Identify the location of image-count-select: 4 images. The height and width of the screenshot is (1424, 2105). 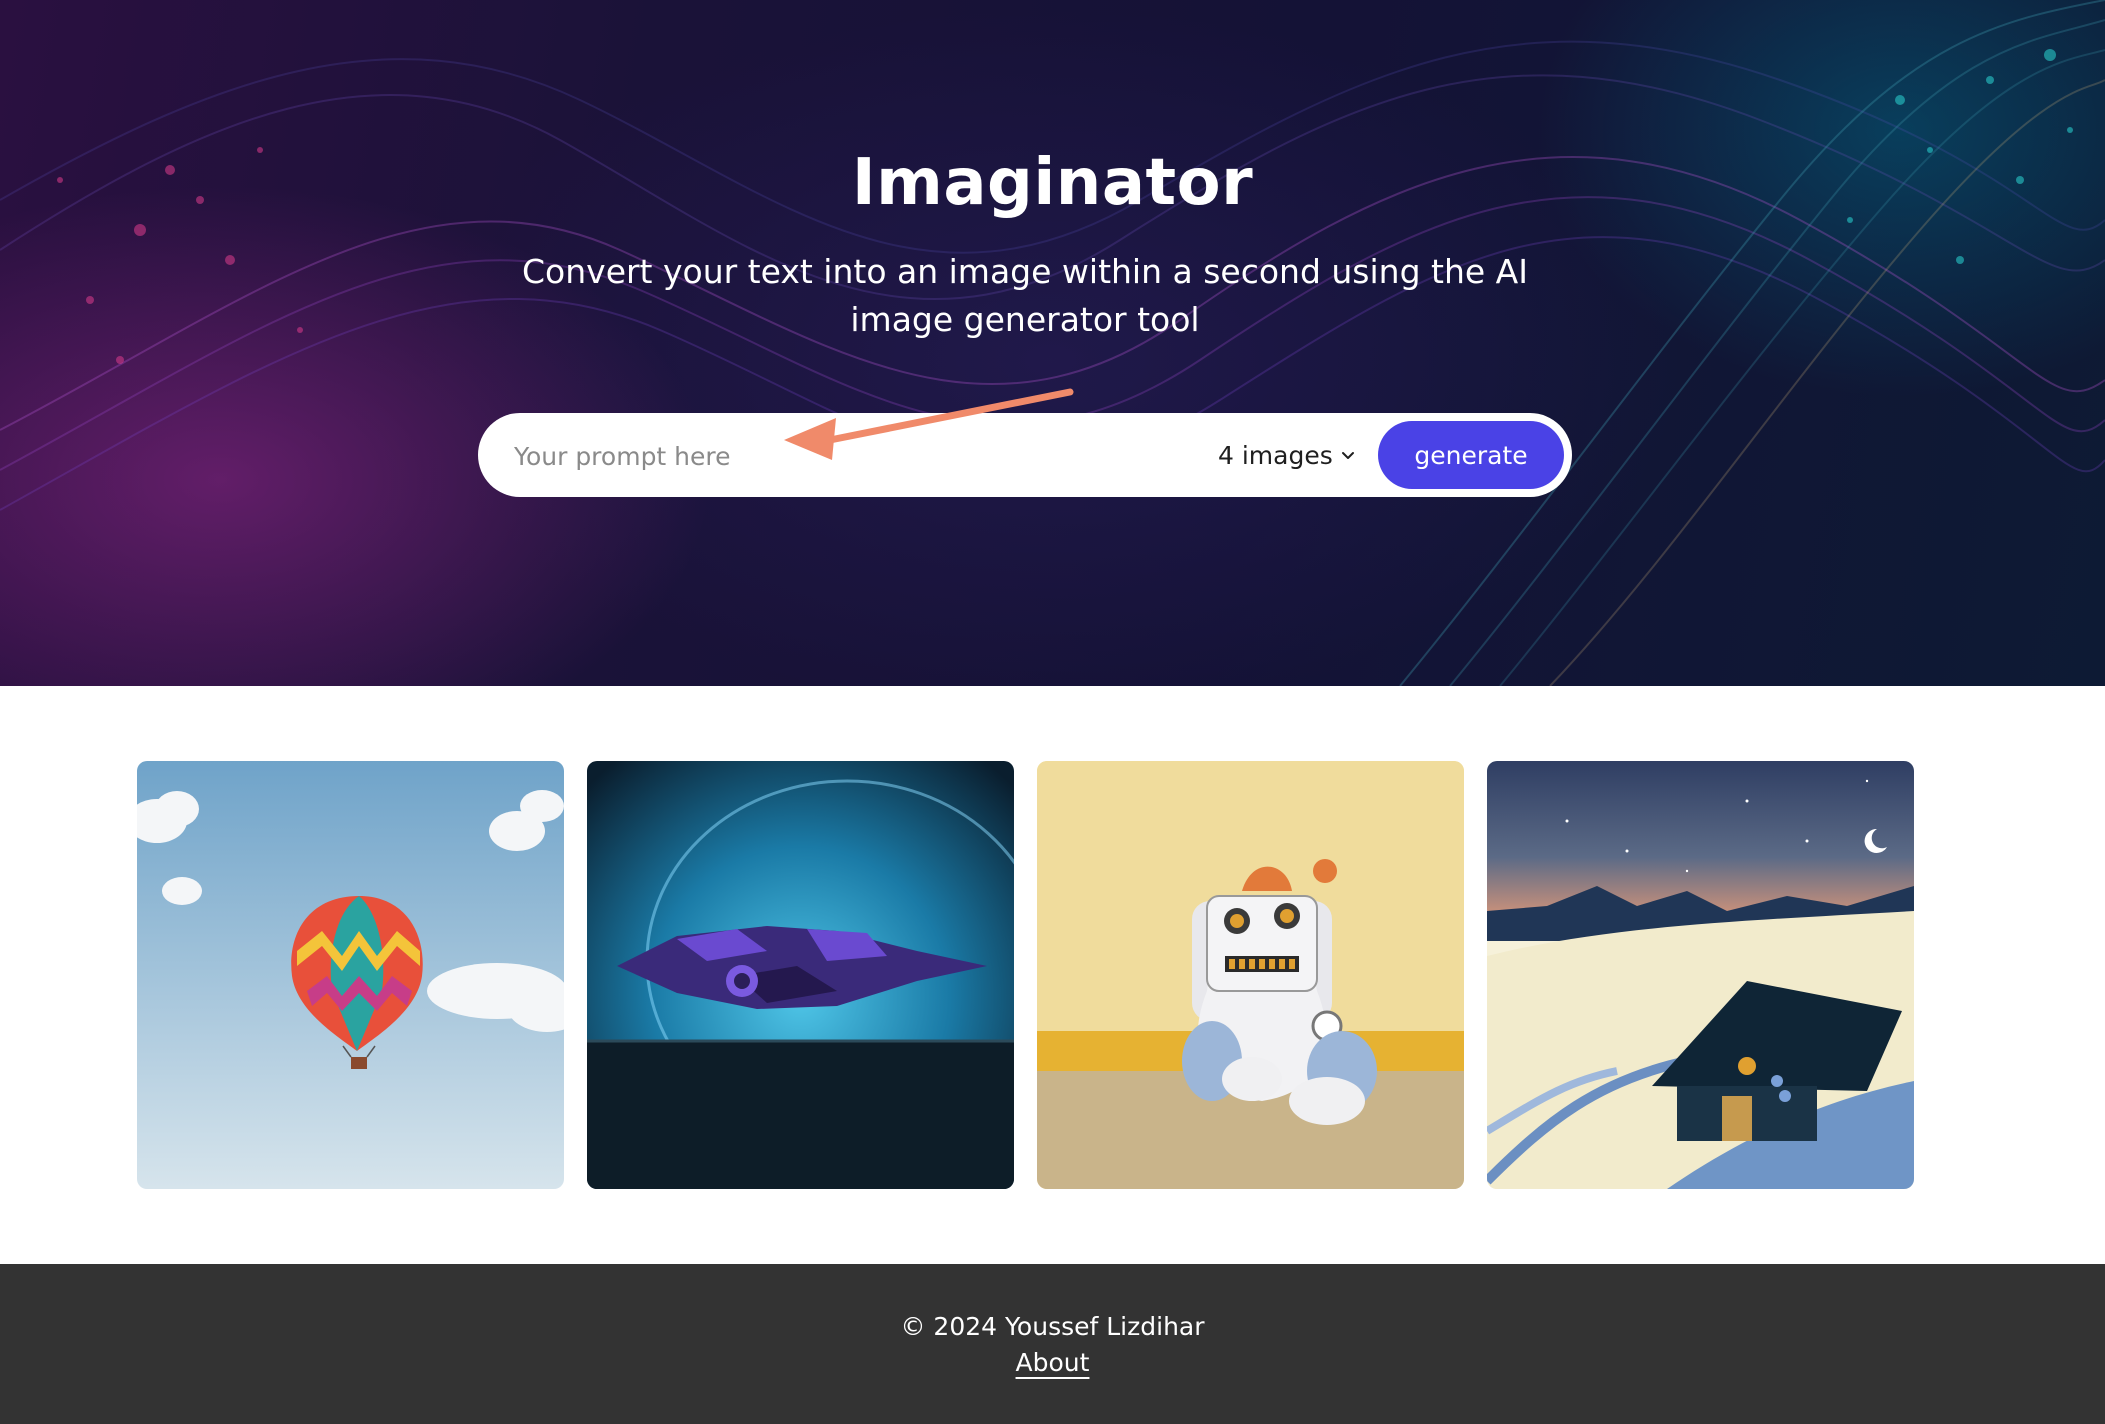
(1287, 455).